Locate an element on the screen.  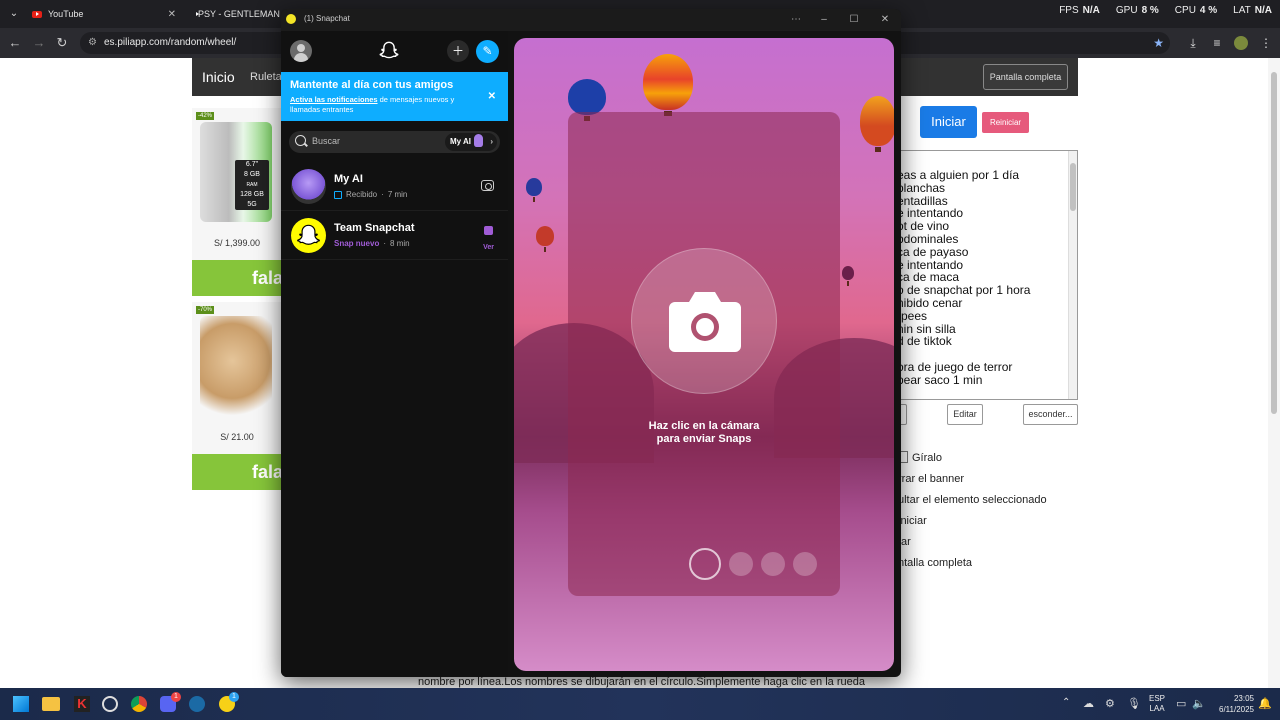
close-window-icon: ✕ is located at coordinates (885, 20).